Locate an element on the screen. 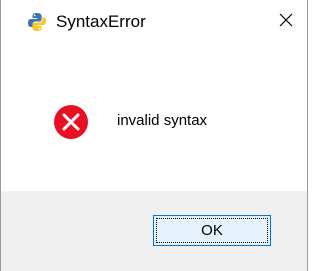 Image resolution: width=320 pixels, height=271 pixels. python-icon is located at coordinates (37, 22).